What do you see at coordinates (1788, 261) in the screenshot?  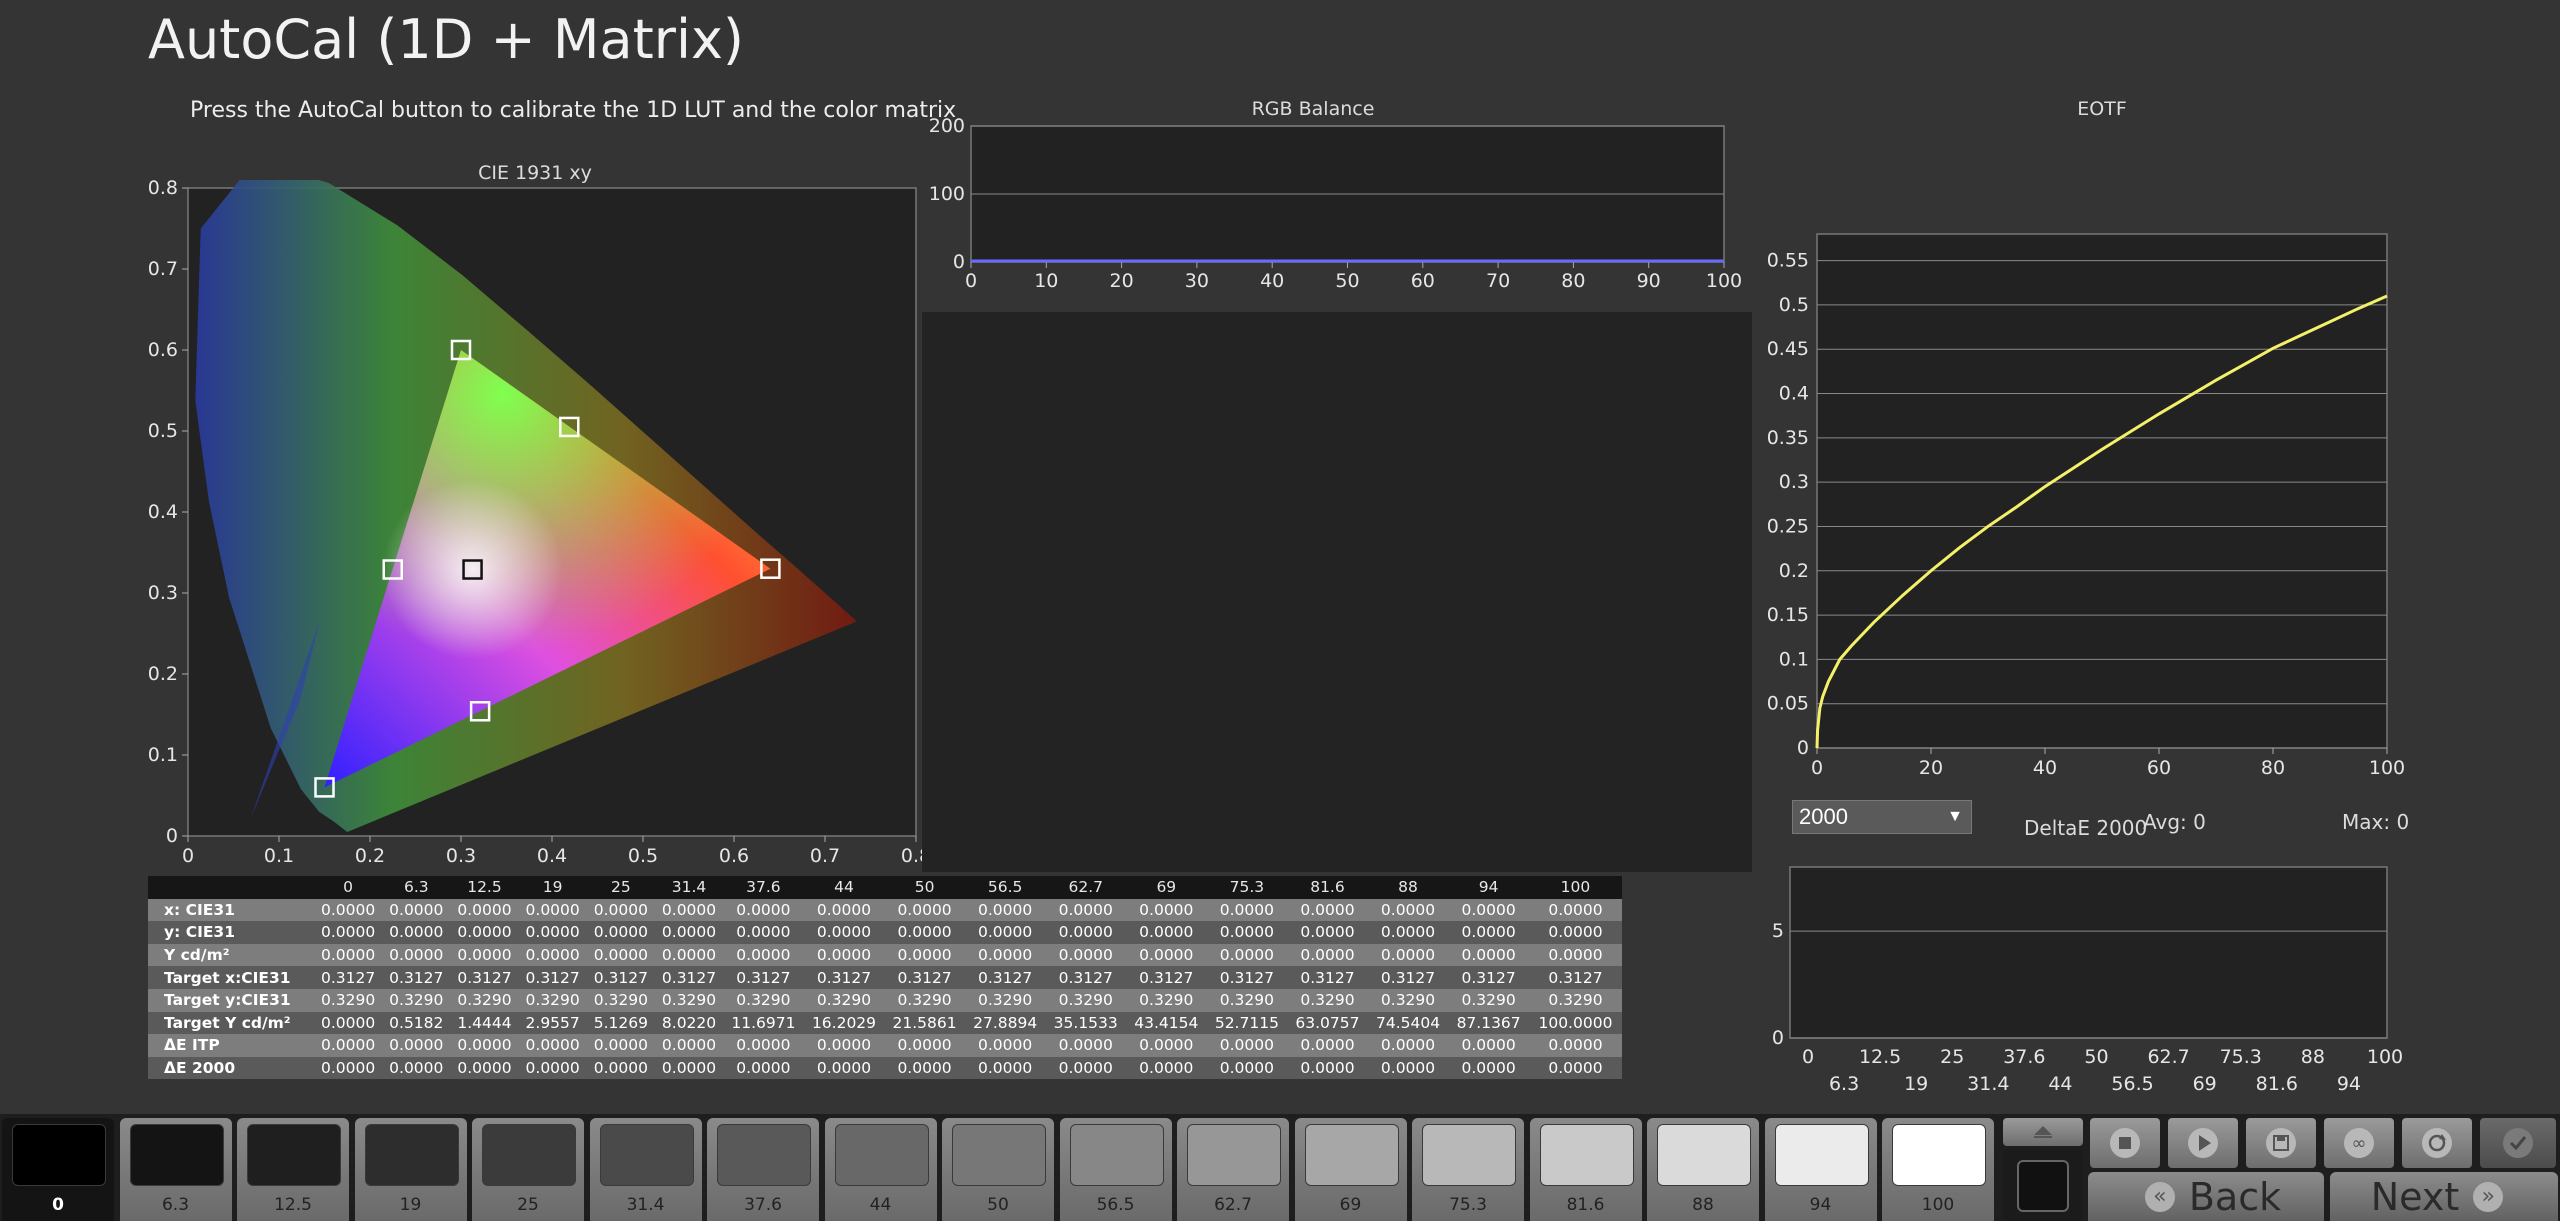 I see `y-tick-label: 0.55` at bounding box center [1788, 261].